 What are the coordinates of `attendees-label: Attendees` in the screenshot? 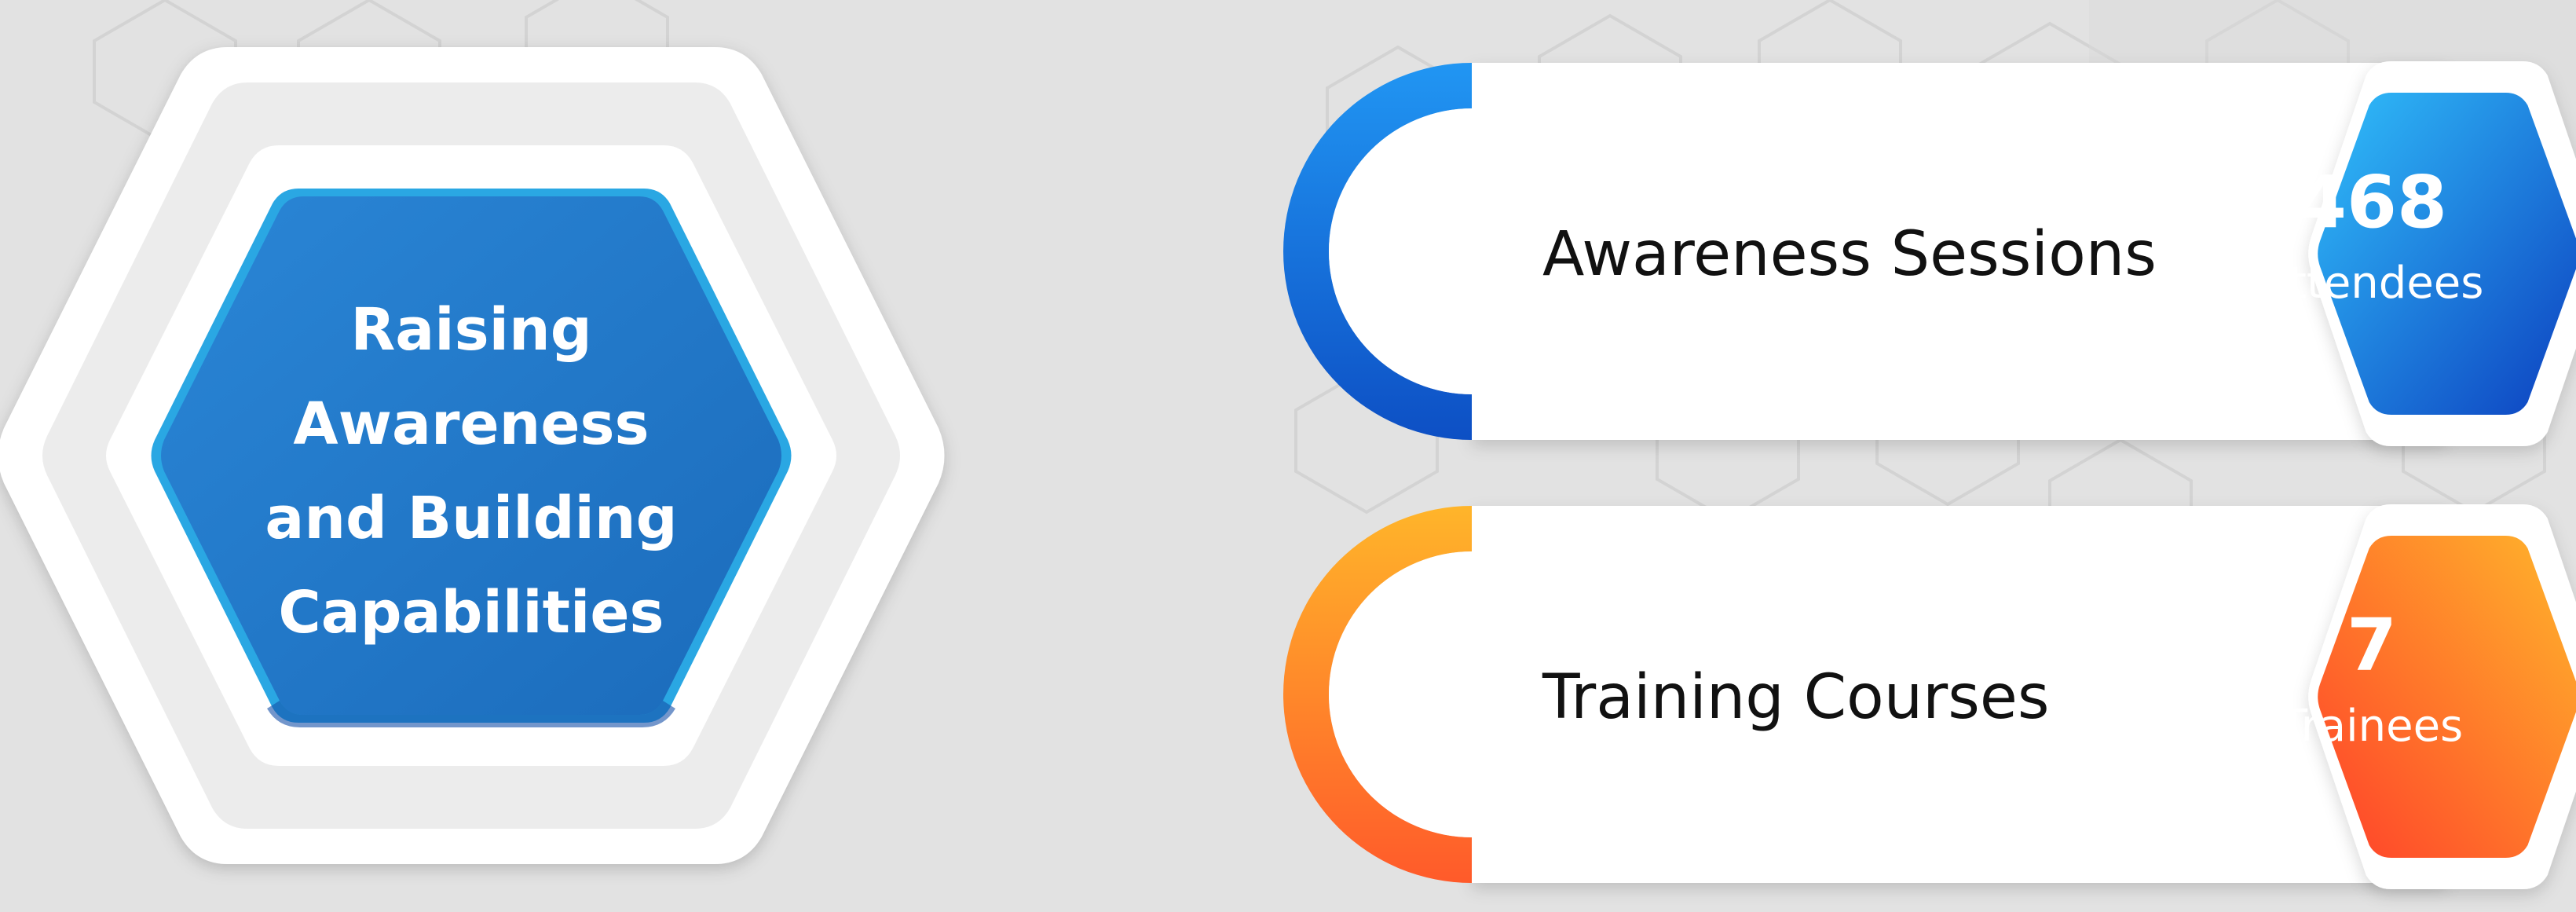 It's located at (2372, 283).